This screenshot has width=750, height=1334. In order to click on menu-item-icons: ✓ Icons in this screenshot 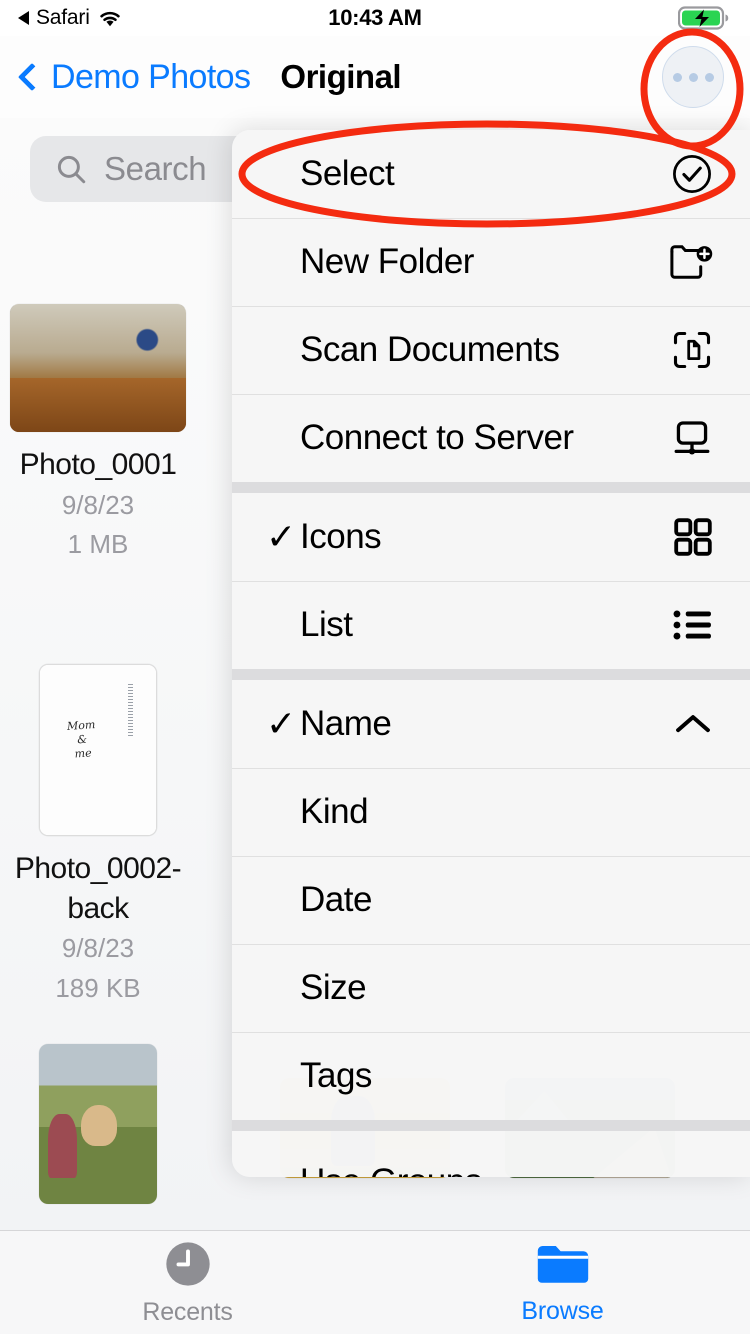, I will do `click(491, 537)`.